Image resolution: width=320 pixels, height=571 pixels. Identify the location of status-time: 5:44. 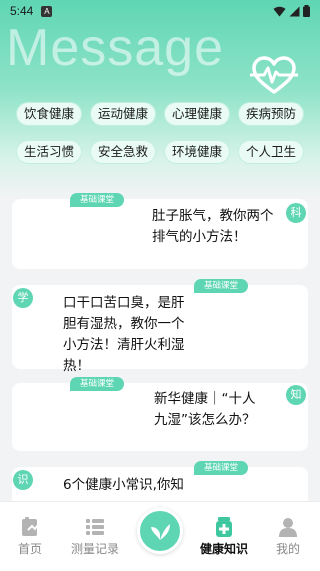
(22, 11).